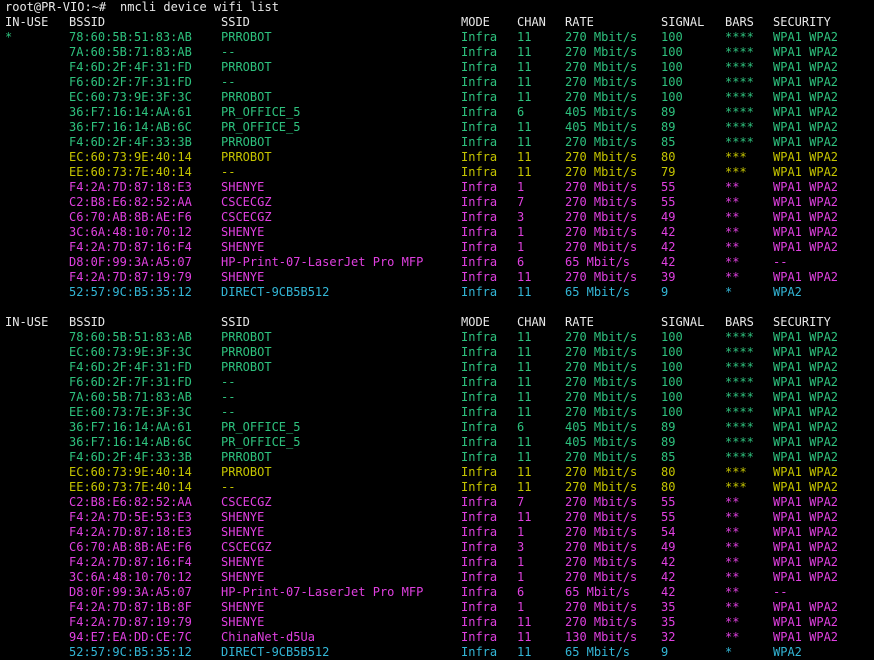  What do you see at coordinates (130, 97) in the screenshot?
I see `cell-bssid: EC:60:73:9E:3F:3C` at bounding box center [130, 97].